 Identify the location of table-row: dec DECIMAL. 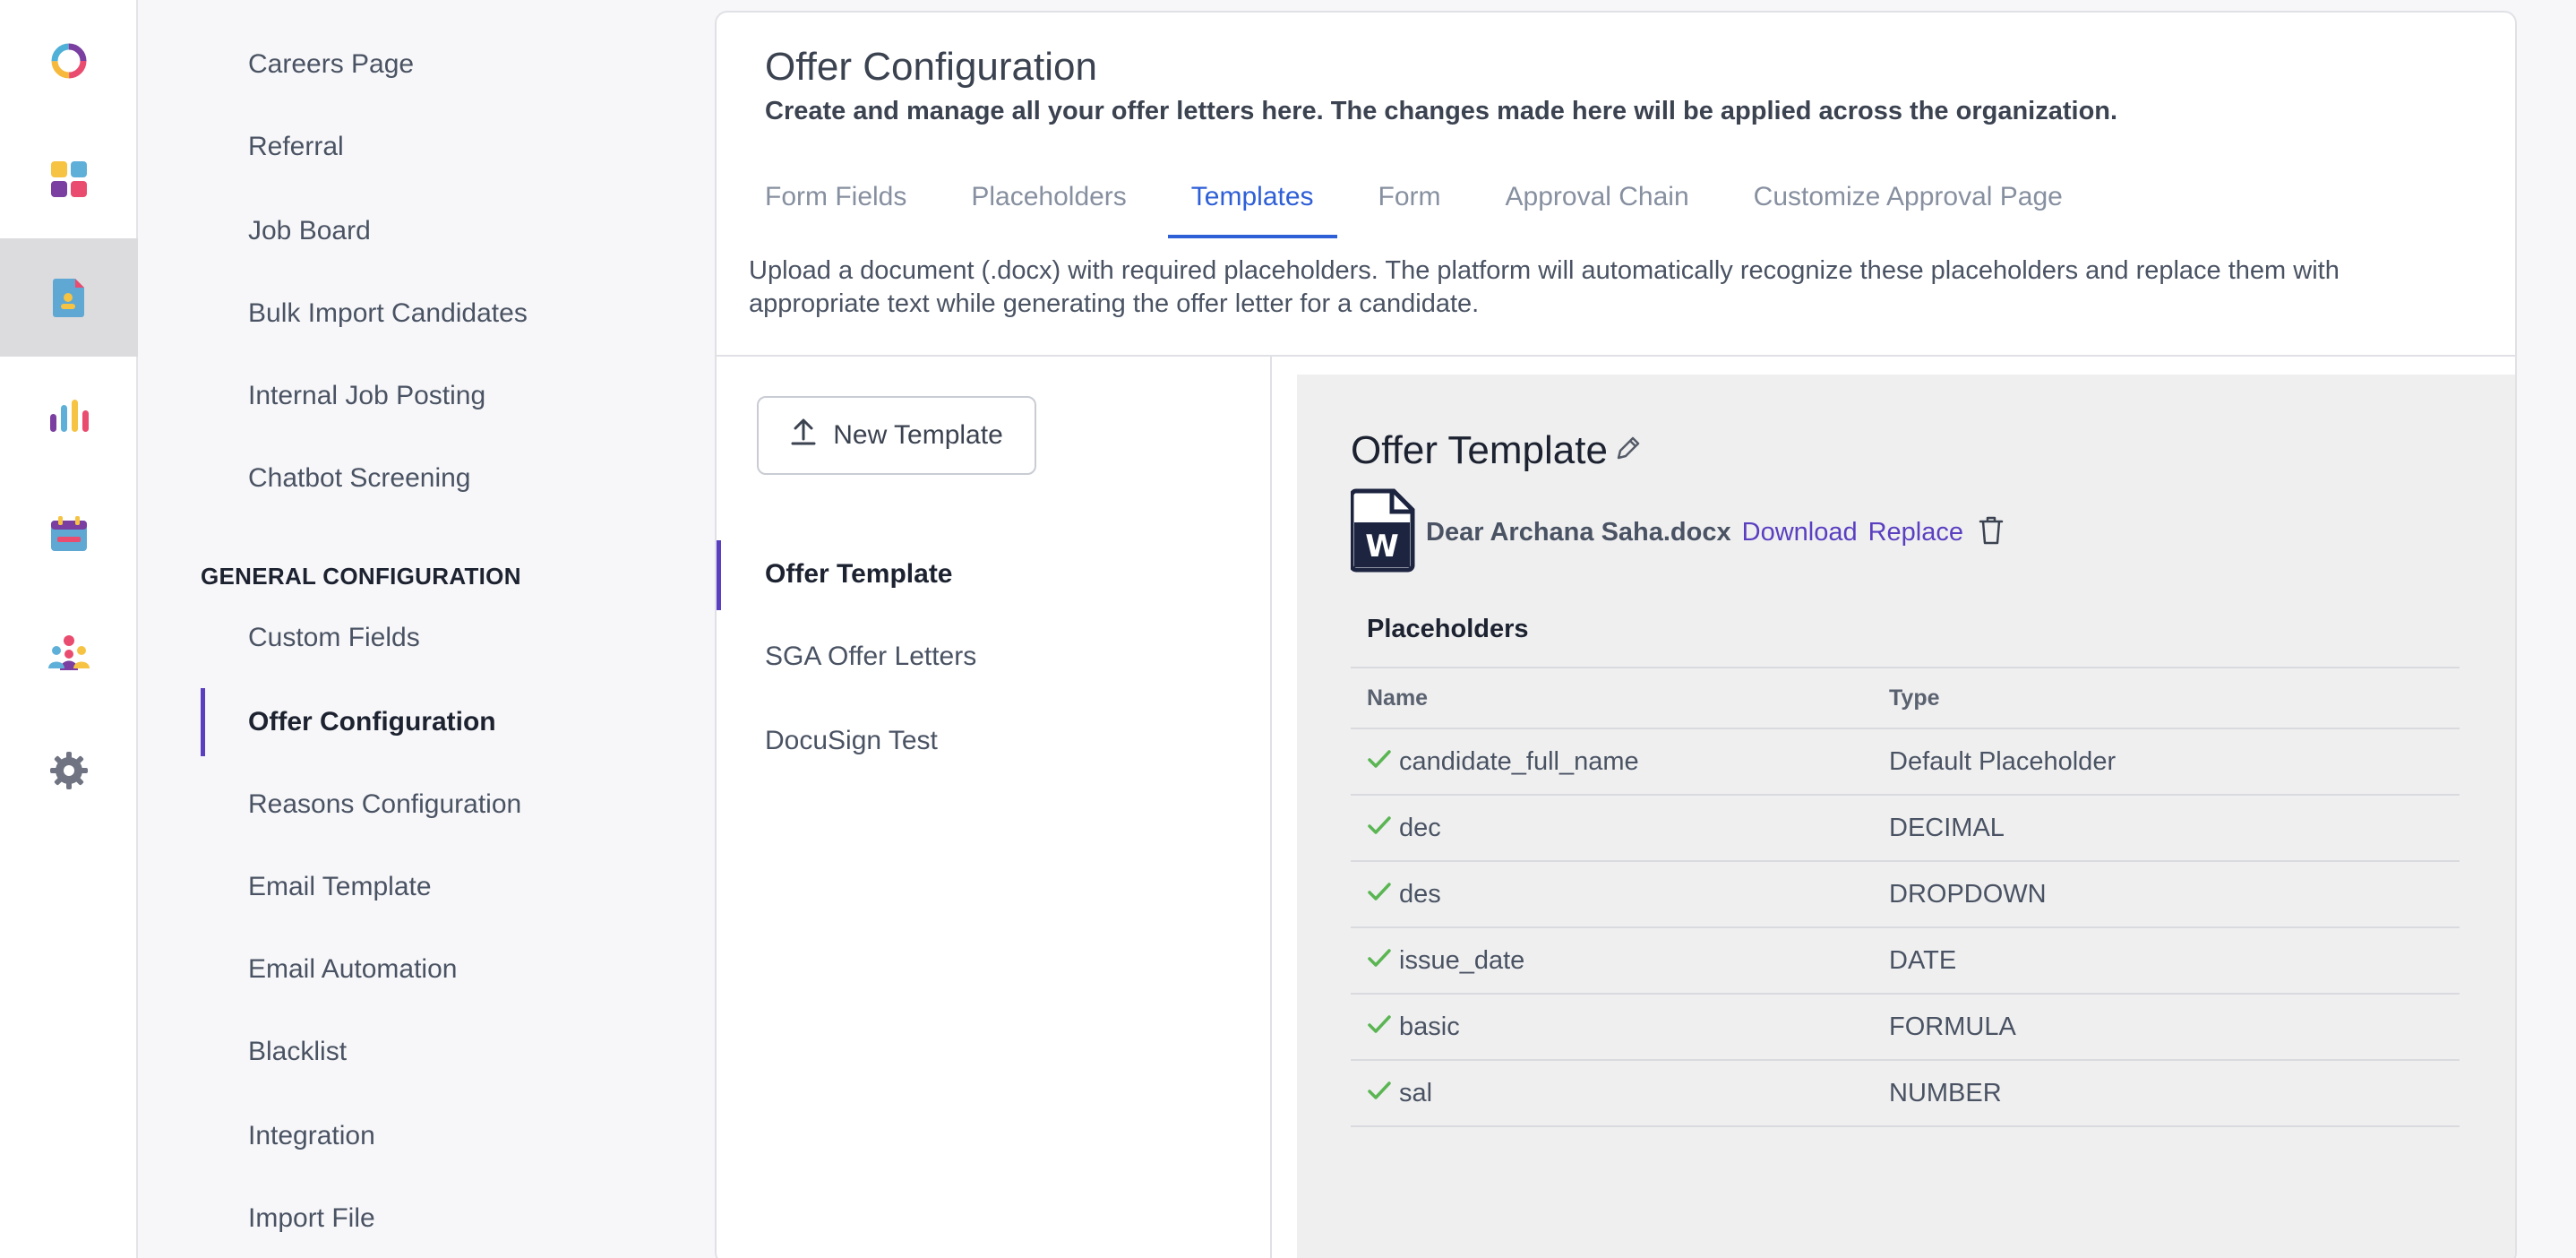
(1905, 829).